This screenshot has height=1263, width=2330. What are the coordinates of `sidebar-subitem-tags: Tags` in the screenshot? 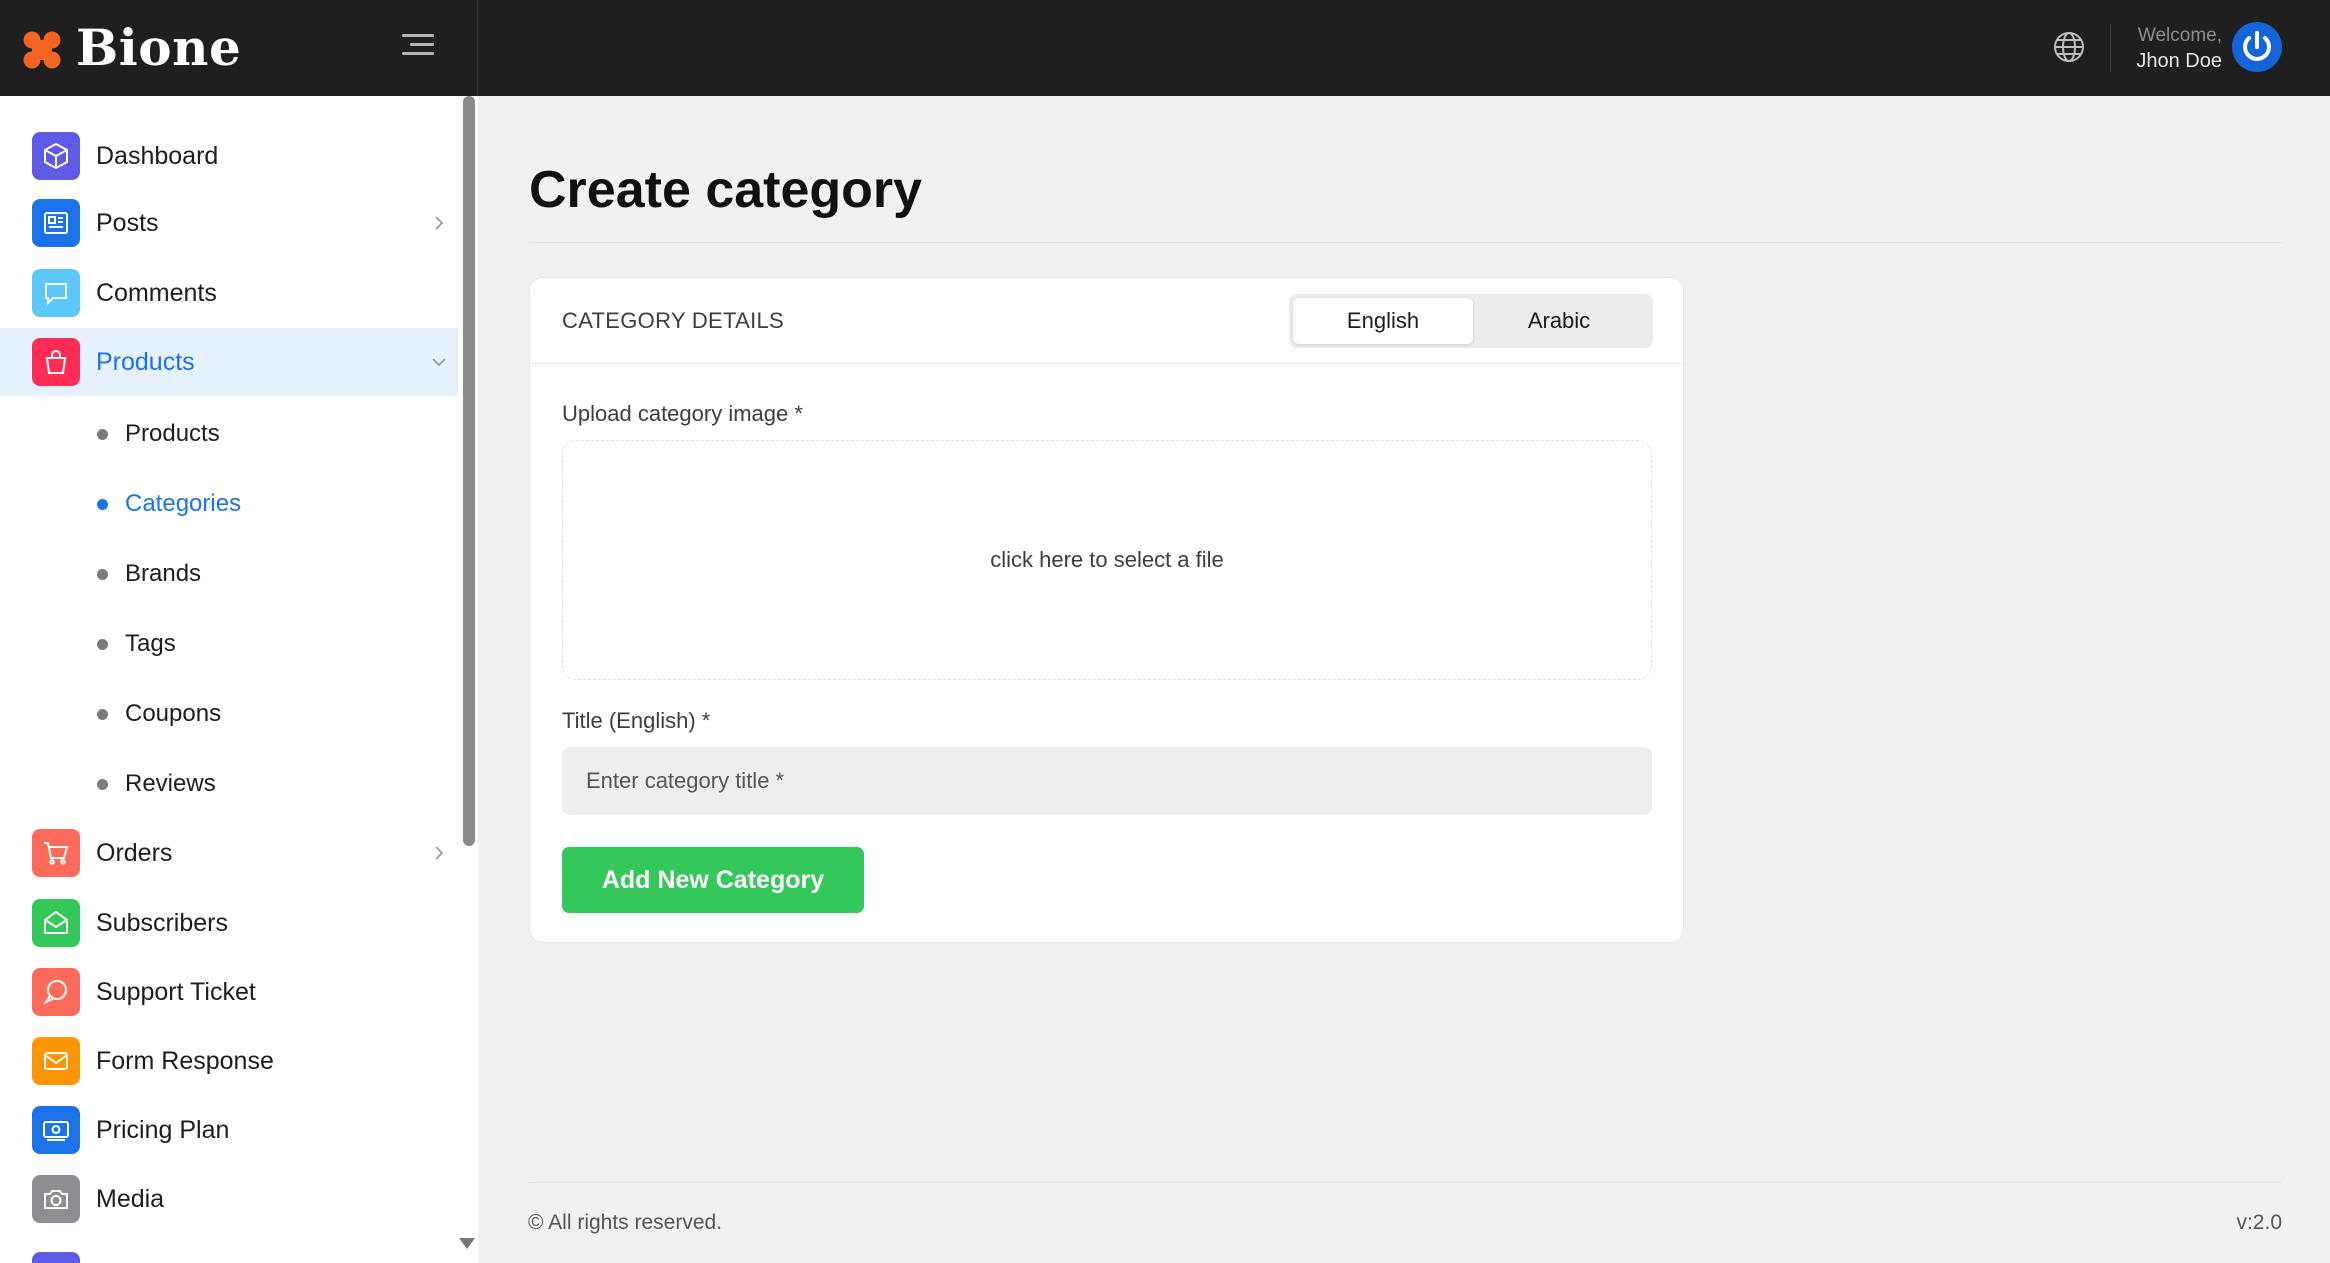 It's located at (229, 644).